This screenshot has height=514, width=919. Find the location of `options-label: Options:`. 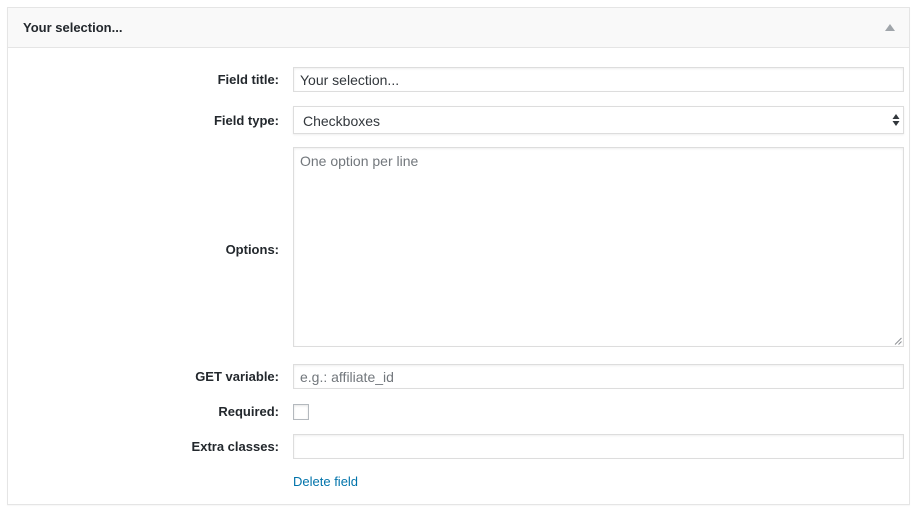

options-label: Options: is located at coordinates (252, 249).